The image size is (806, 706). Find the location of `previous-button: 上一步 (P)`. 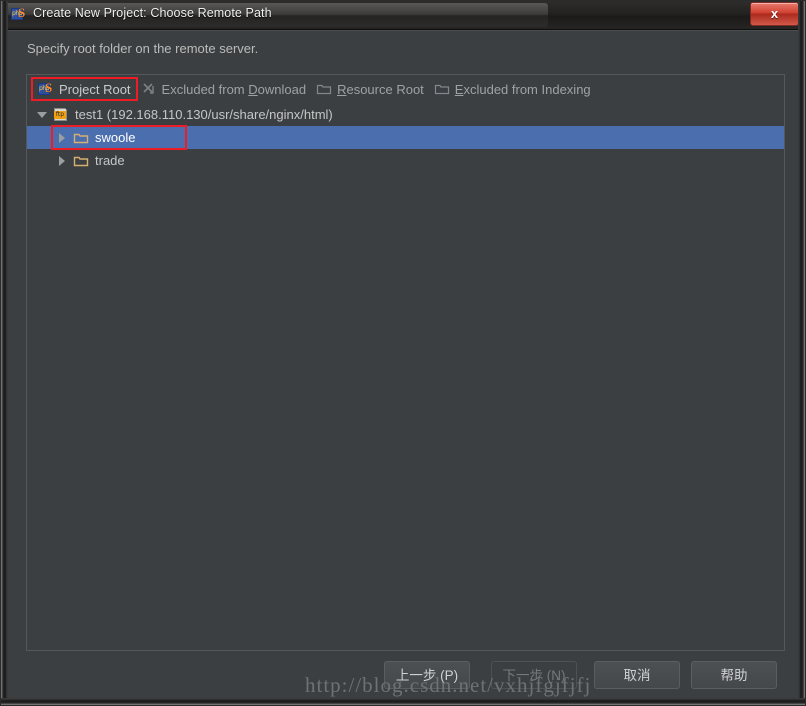

previous-button: 上一步 (P) is located at coordinates (427, 675).